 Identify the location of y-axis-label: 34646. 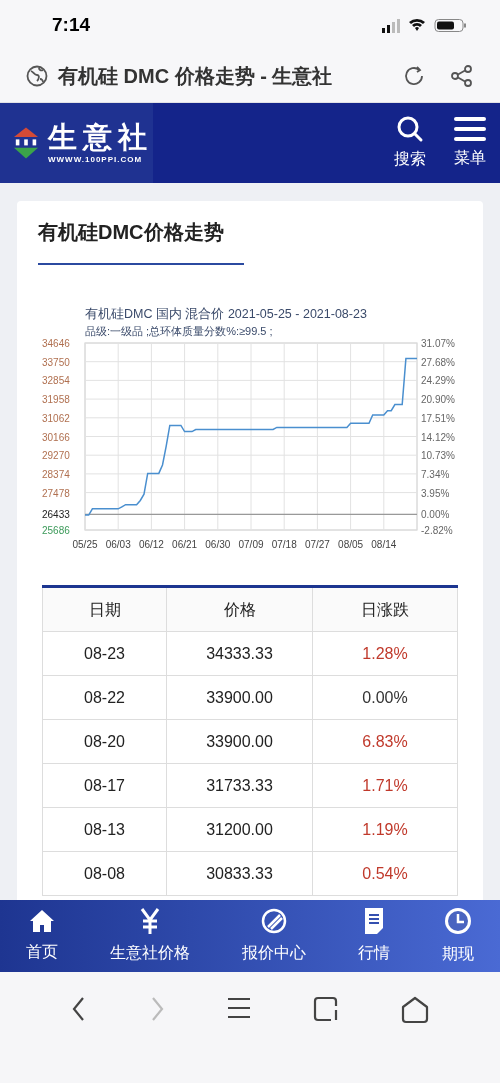
(56, 343).